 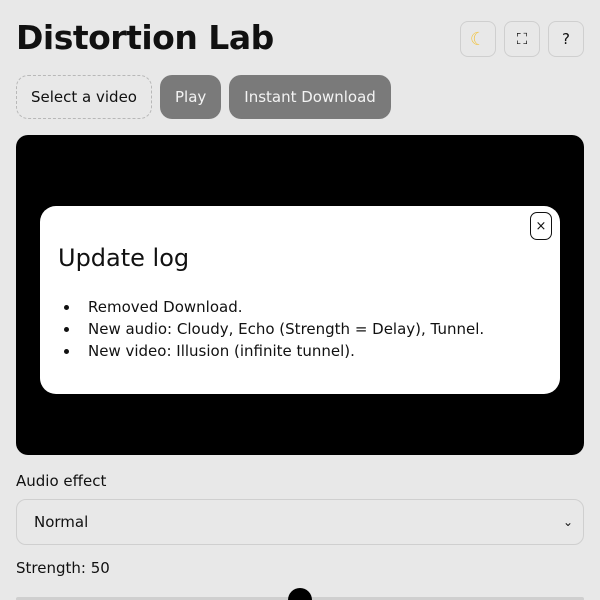 What do you see at coordinates (541, 226) in the screenshot?
I see `close-icon: ×` at bounding box center [541, 226].